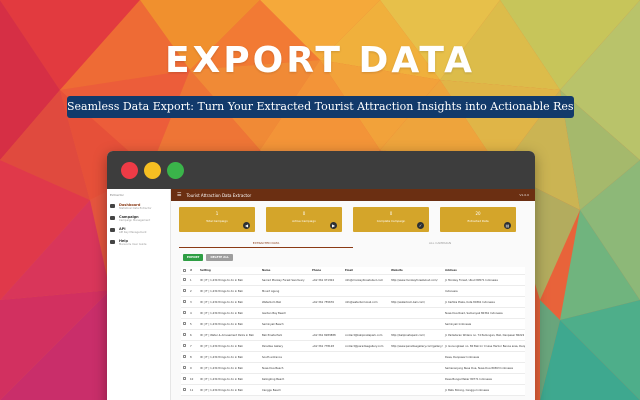 The height and width of the screenshot is (400, 640). Describe the element at coordinates (273, 368) in the screenshot. I see `table-cell: Nusa Dua Beach` at that location.